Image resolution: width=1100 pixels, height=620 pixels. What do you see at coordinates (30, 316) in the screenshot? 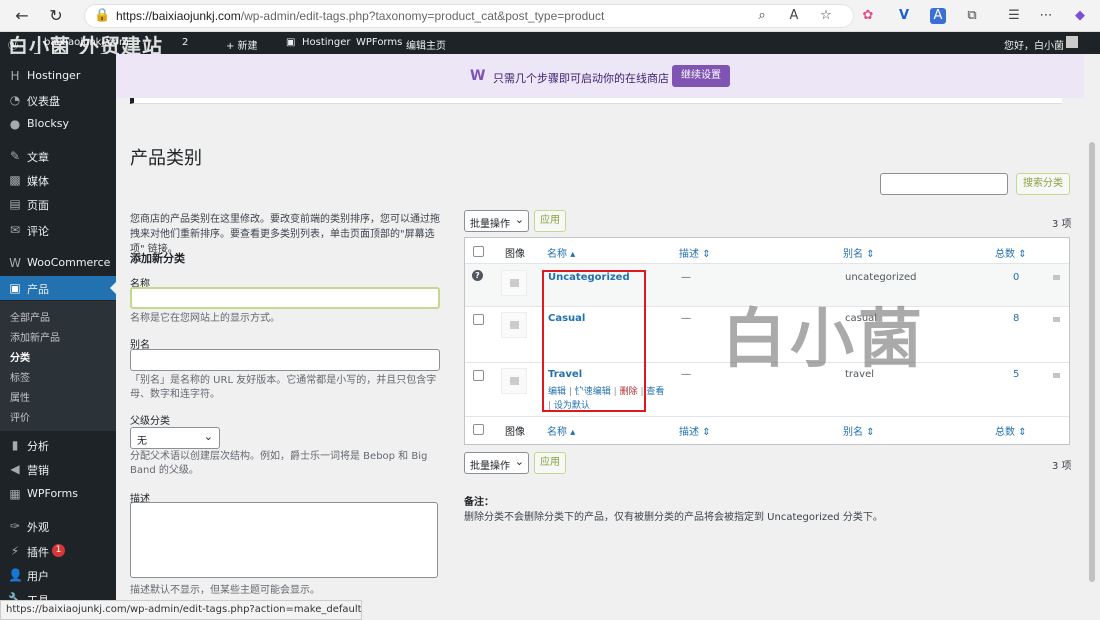
I see `submenu-all-products: 全部产品` at bounding box center [30, 316].